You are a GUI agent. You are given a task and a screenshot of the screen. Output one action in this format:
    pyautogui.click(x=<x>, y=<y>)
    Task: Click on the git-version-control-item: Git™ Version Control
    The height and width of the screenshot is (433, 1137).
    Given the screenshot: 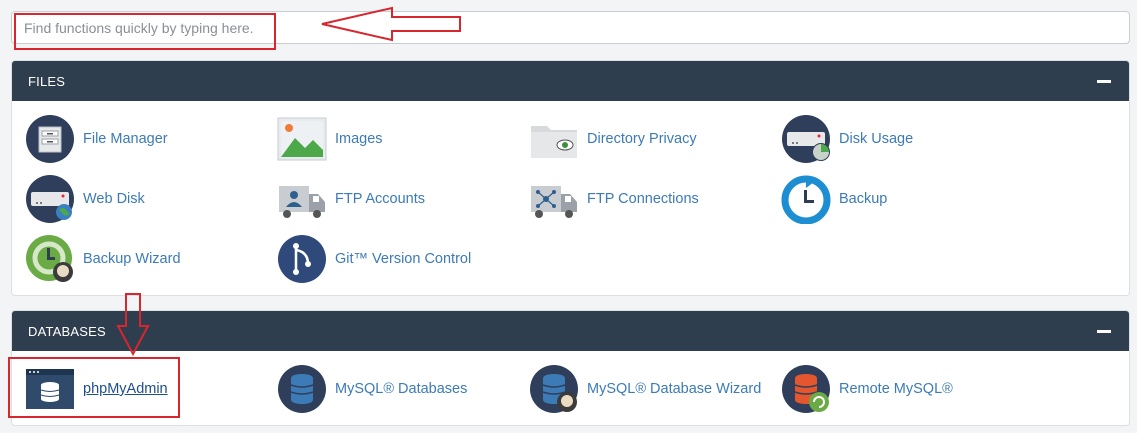 What is the action you would take?
    pyautogui.click(x=374, y=259)
    